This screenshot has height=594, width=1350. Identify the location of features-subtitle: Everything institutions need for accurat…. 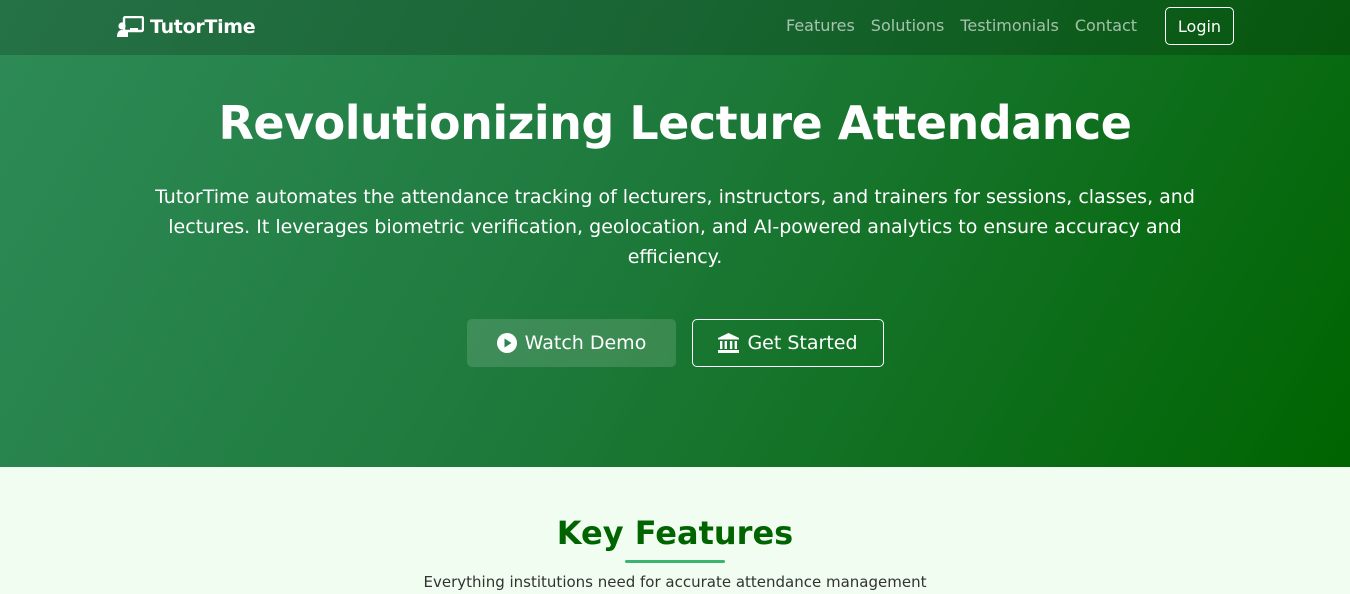
(675, 582).